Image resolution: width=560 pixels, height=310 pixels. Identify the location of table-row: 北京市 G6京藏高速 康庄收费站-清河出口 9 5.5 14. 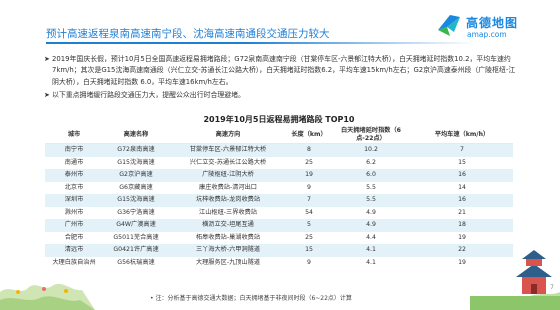
(279, 187).